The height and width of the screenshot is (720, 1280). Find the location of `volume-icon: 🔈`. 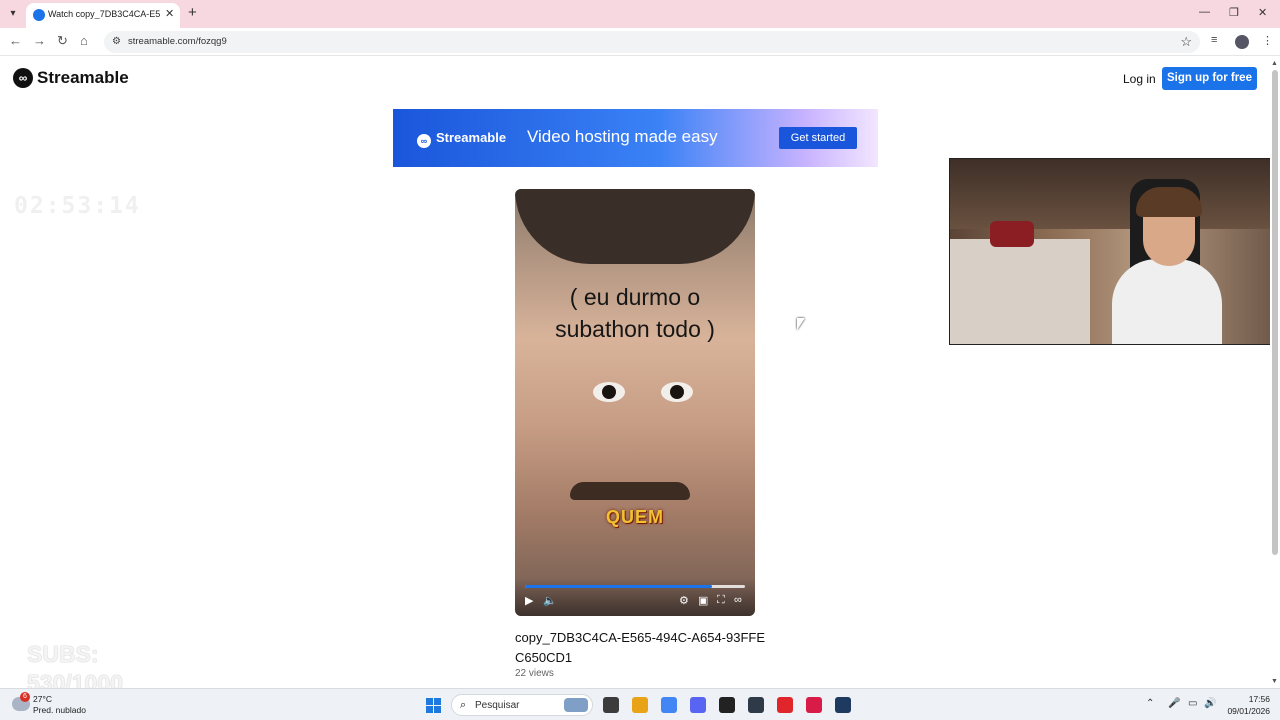

volume-icon: 🔈 is located at coordinates (550, 600).